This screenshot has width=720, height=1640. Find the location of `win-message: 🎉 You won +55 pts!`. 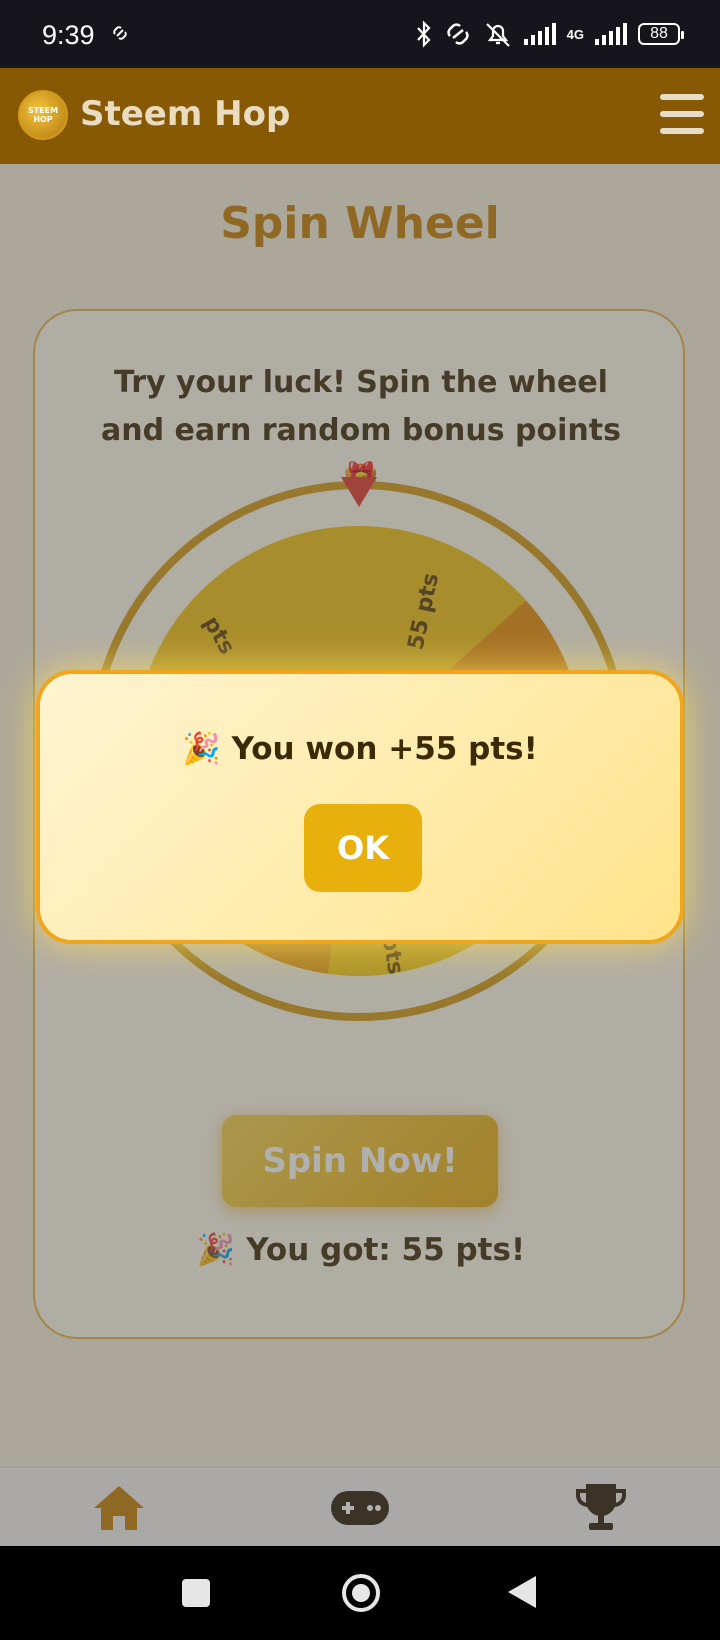

win-message: 🎉 You won +55 pts! is located at coordinates (360, 749).